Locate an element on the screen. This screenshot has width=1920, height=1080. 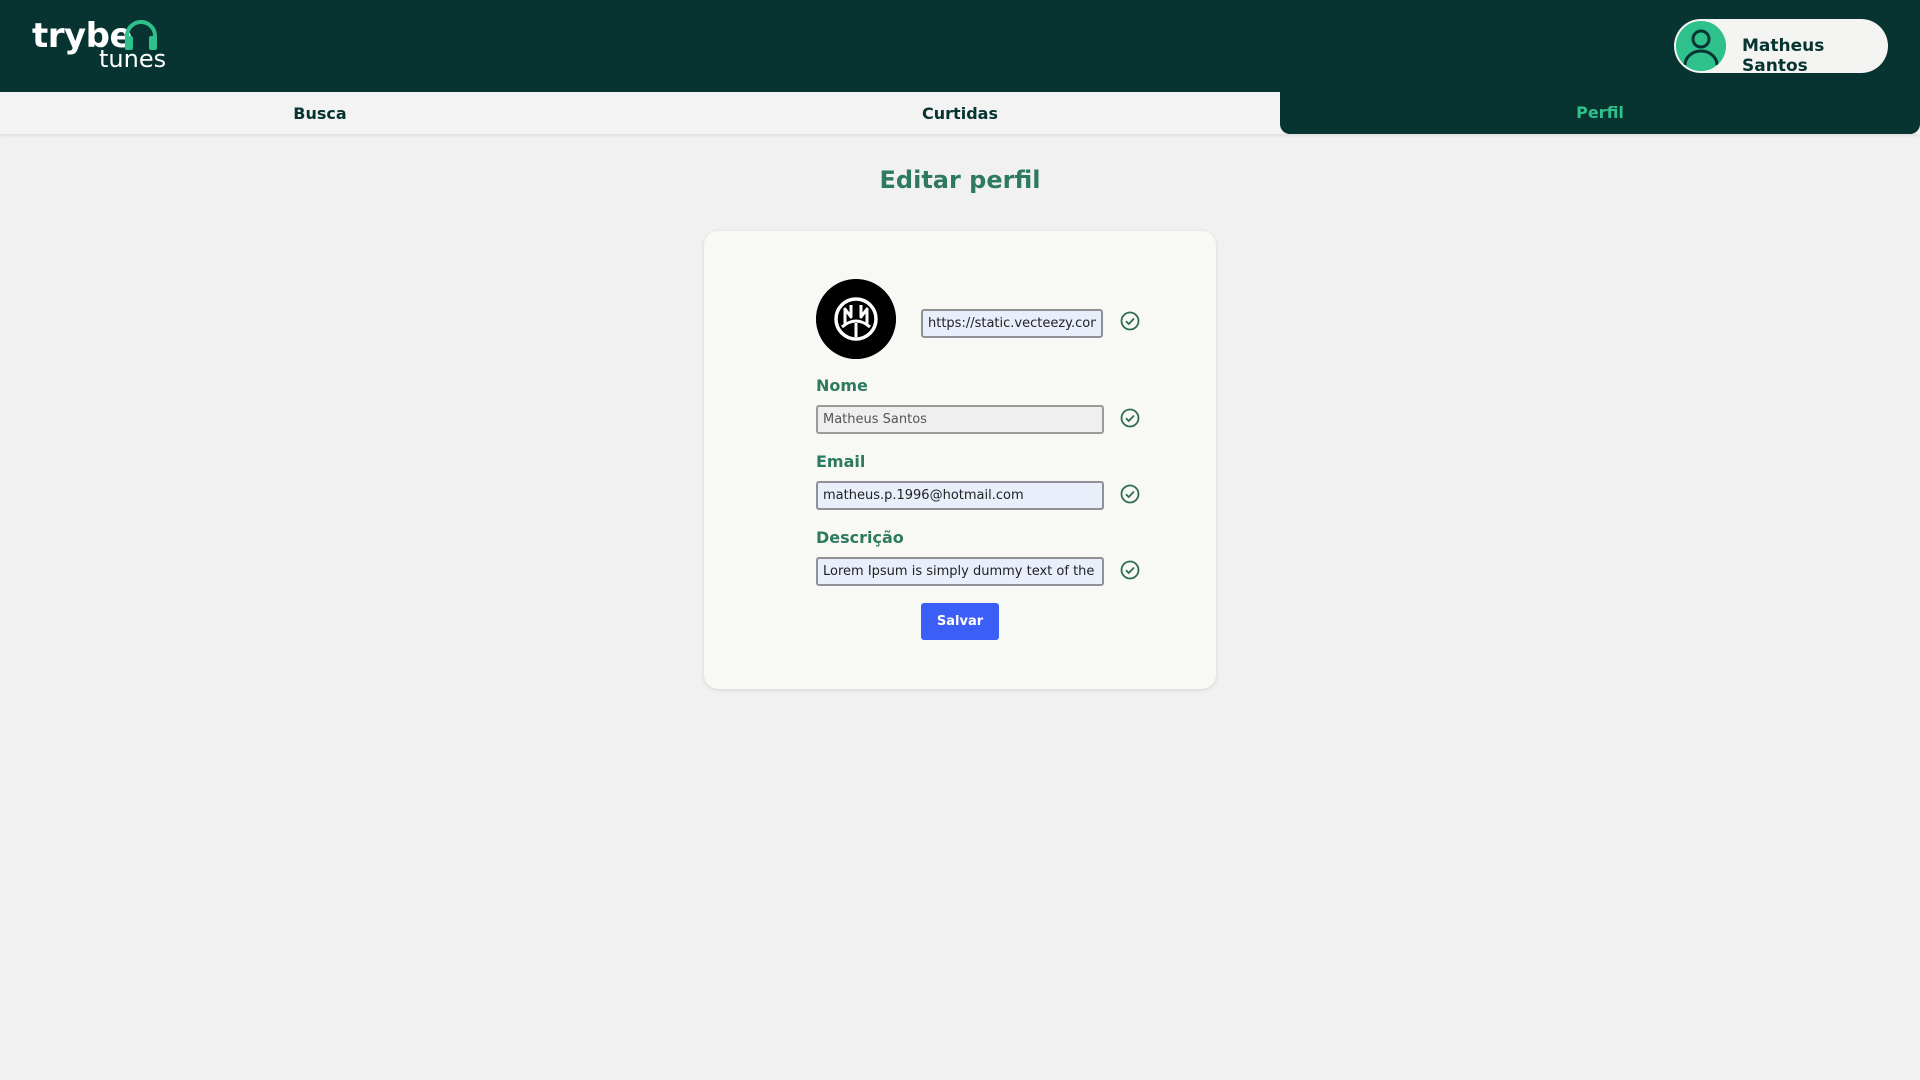
trybetunes-logo: trybe tunes is located at coordinates (102, 46).